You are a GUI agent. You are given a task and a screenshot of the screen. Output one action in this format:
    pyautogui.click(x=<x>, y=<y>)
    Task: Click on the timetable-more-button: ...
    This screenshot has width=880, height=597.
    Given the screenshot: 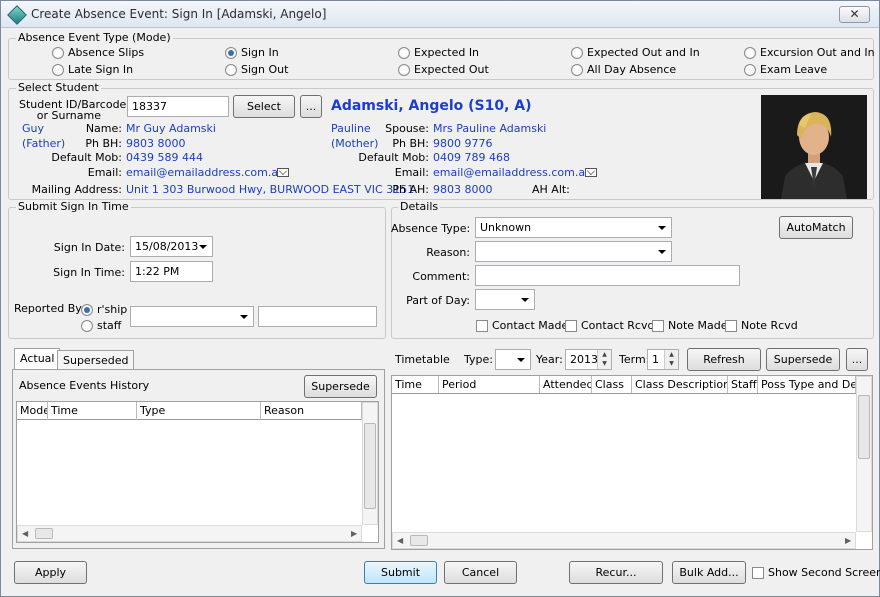 What is the action you would take?
    pyautogui.click(x=857, y=359)
    